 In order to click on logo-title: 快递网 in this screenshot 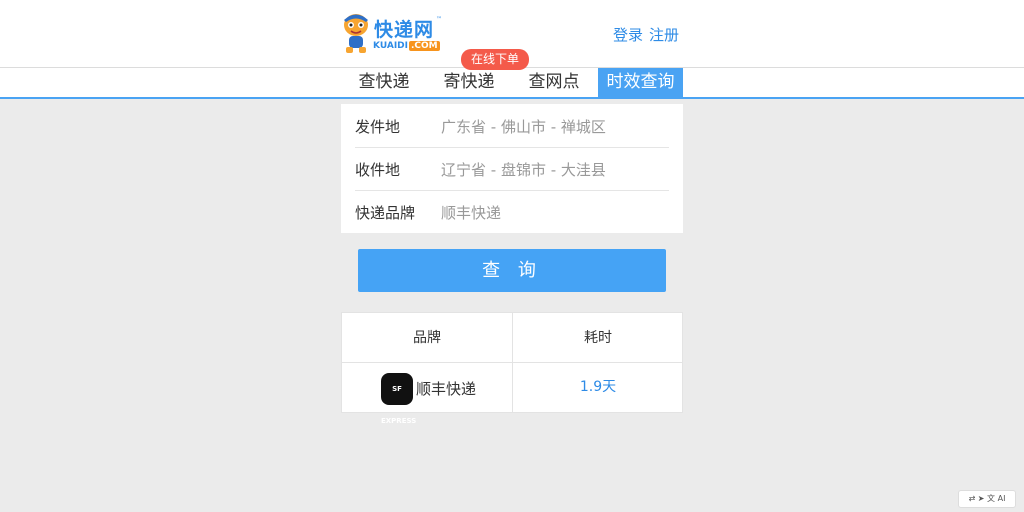, I will do `click(404, 30)`.